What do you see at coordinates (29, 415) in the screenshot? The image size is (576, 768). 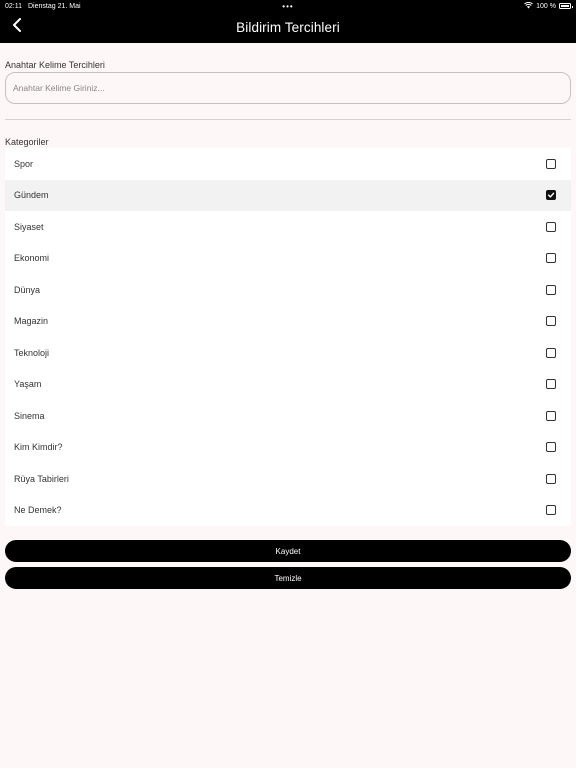 I see `category-label: Sinema` at bounding box center [29, 415].